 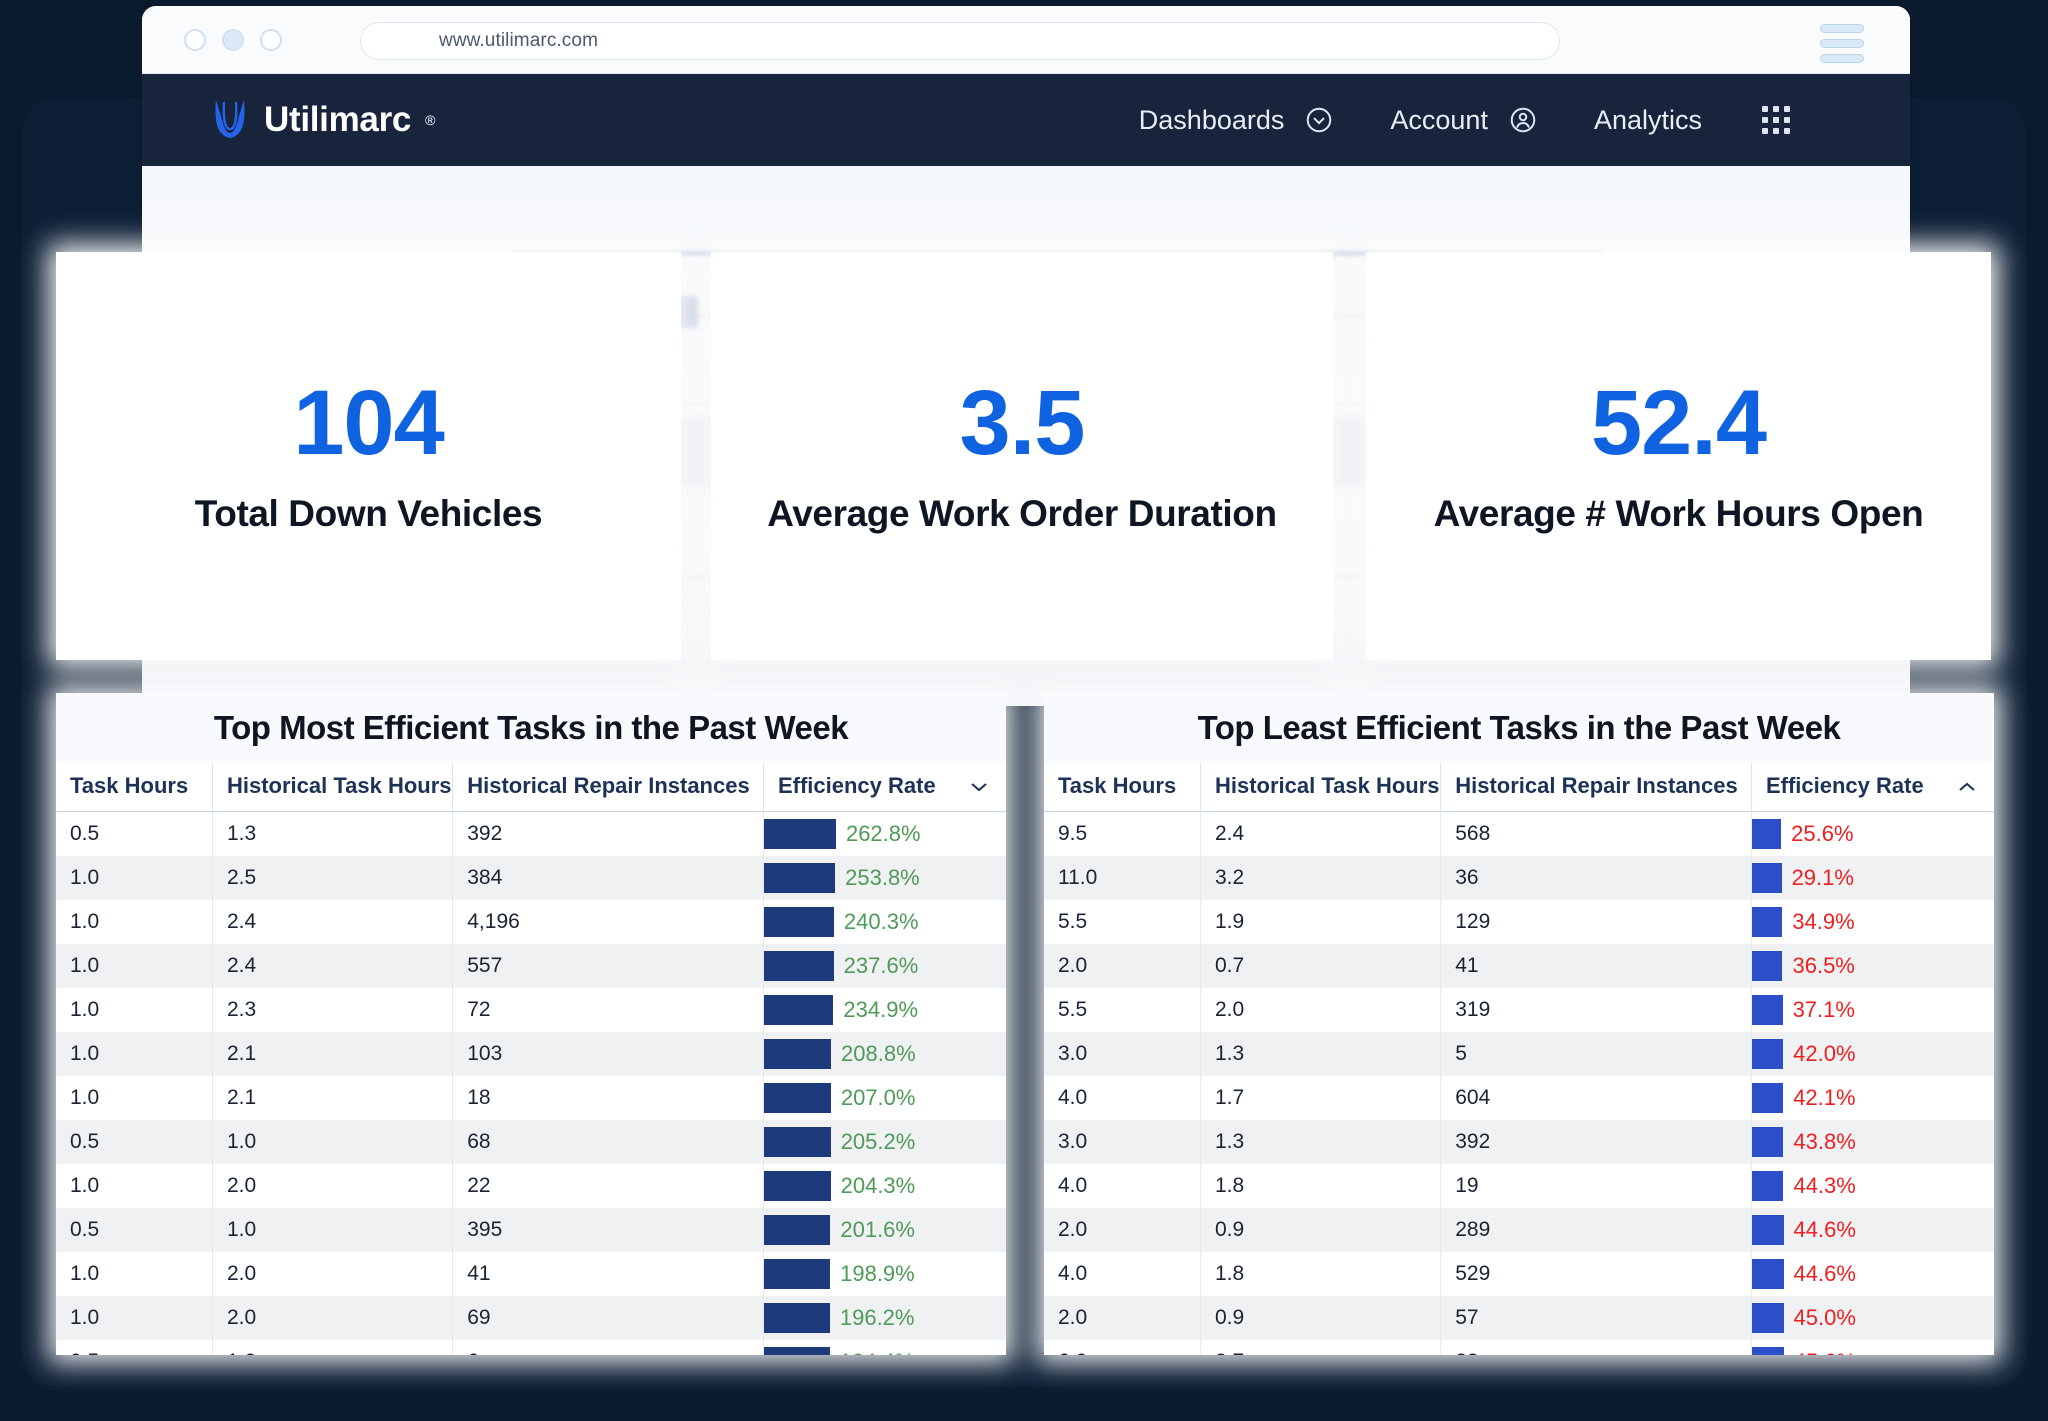 What do you see at coordinates (881, 965) in the screenshot?
I see `efficiency-rate-value: 237.6%` at bounding box center [881, 965].